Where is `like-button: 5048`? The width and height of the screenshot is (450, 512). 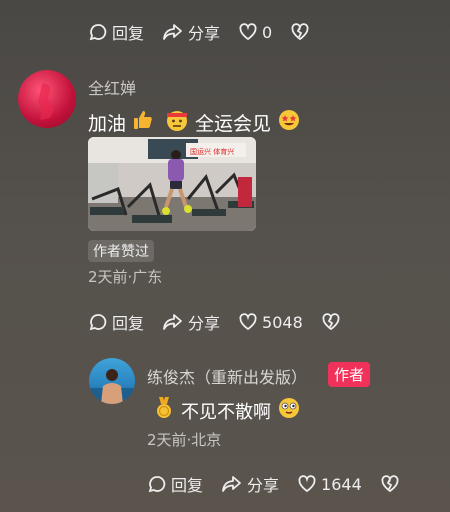 like-button: 5048 is located at coordinates (270, 322).